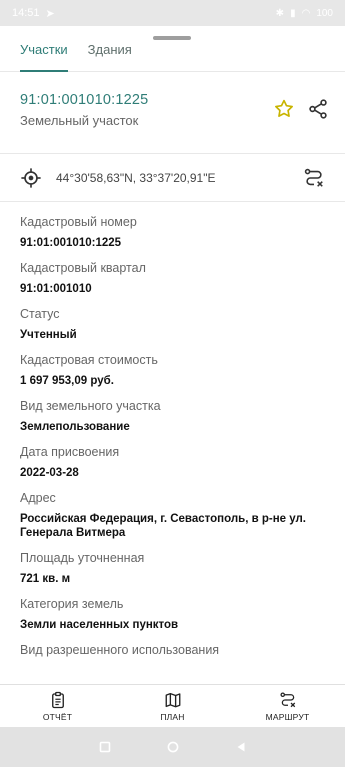 Image resolution: width=345 pixels, height=767 pixels. I want to click on telegram-icon: ➤, so click(50, 13).